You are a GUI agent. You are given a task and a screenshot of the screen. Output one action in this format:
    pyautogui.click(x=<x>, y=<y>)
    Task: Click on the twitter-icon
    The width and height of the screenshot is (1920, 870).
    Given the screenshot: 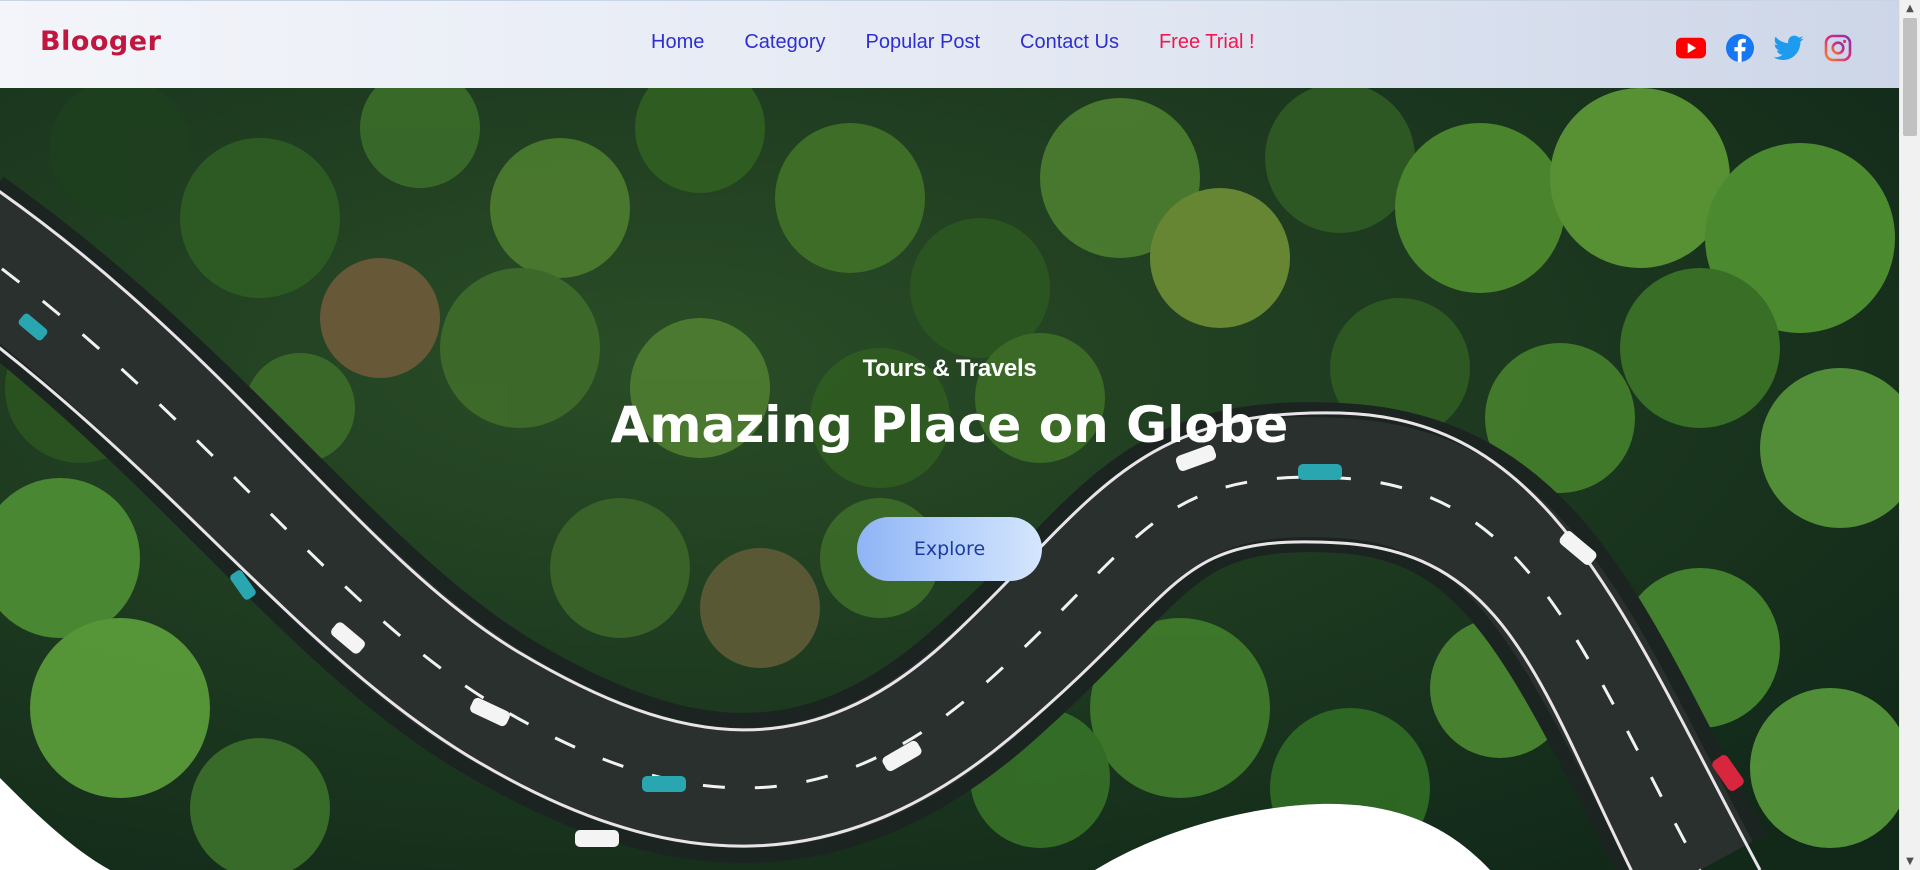 What is the action you would take?
    pyautogui.click(x=1789, y=48)
    